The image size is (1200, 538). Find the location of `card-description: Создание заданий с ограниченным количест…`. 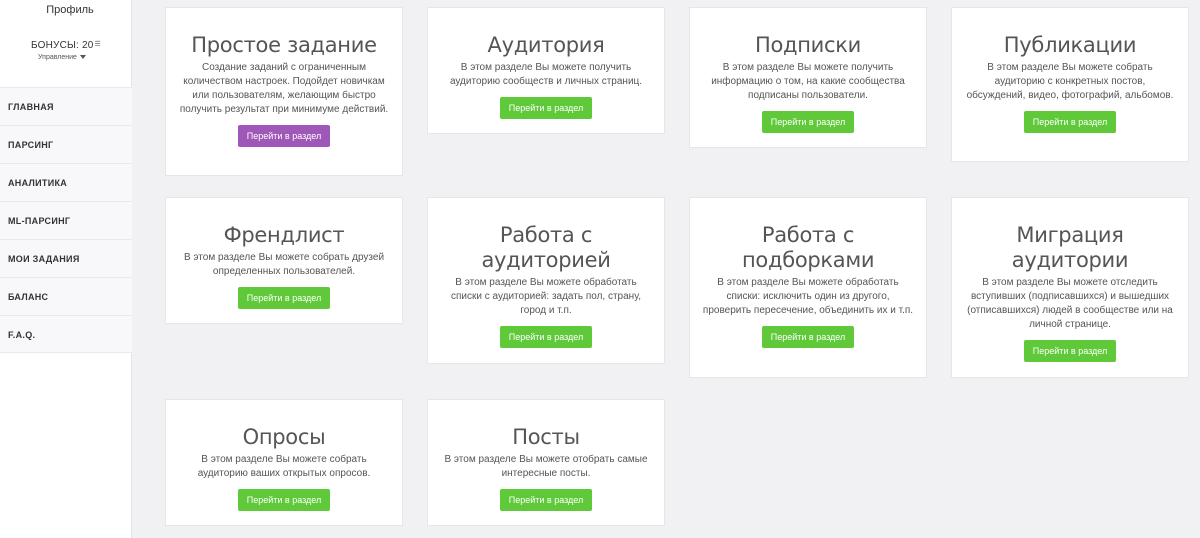

card-description: Создание заданий с ограниченным количест… is located at coordinates (284, 88).